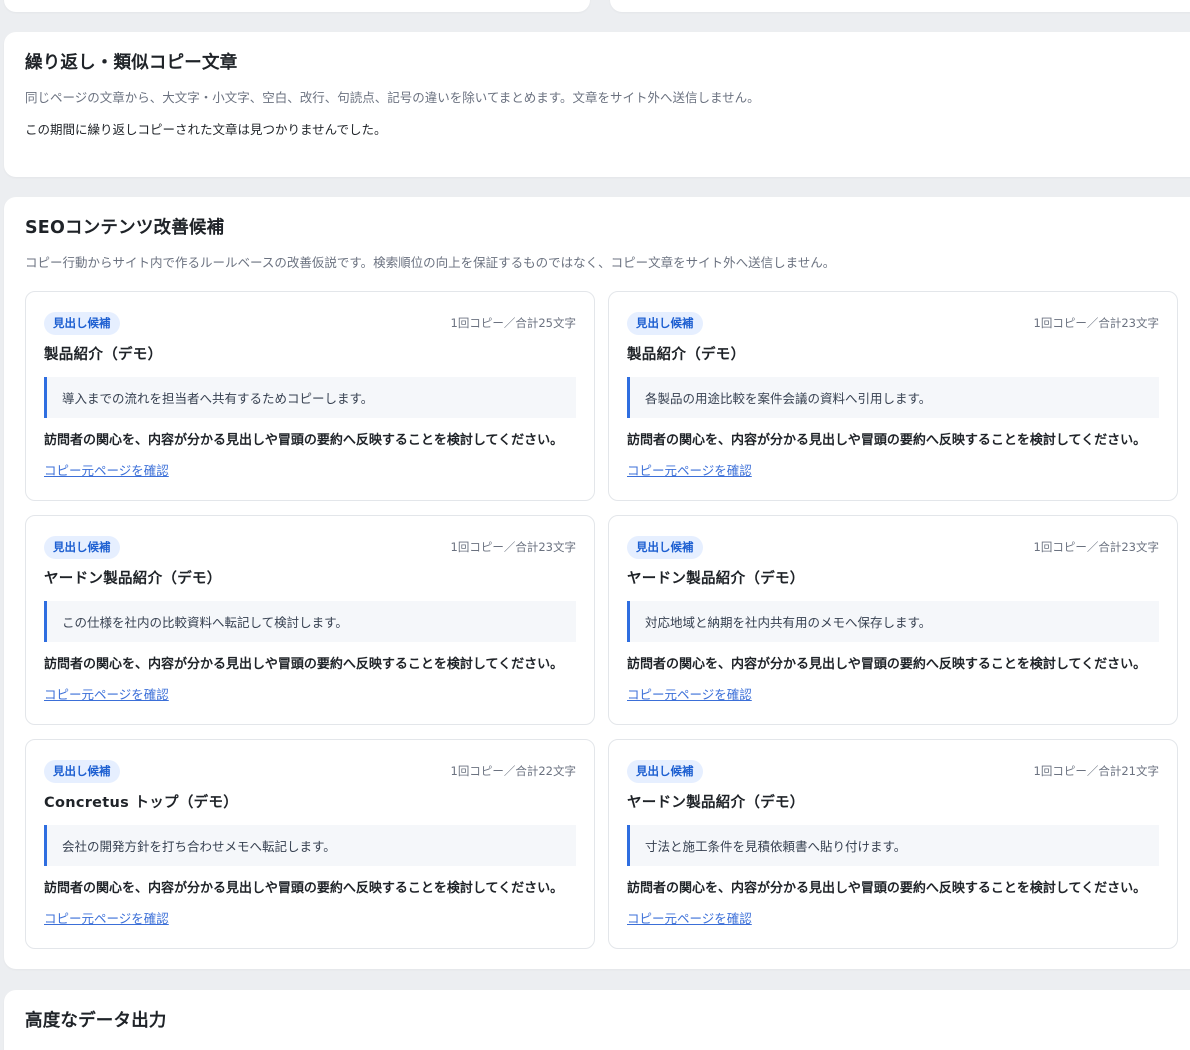  Describe the element at coordinates (1096, 771) in the screenshot. I see `copy-count-meta: 1回コピー／合計21文字` at that location.